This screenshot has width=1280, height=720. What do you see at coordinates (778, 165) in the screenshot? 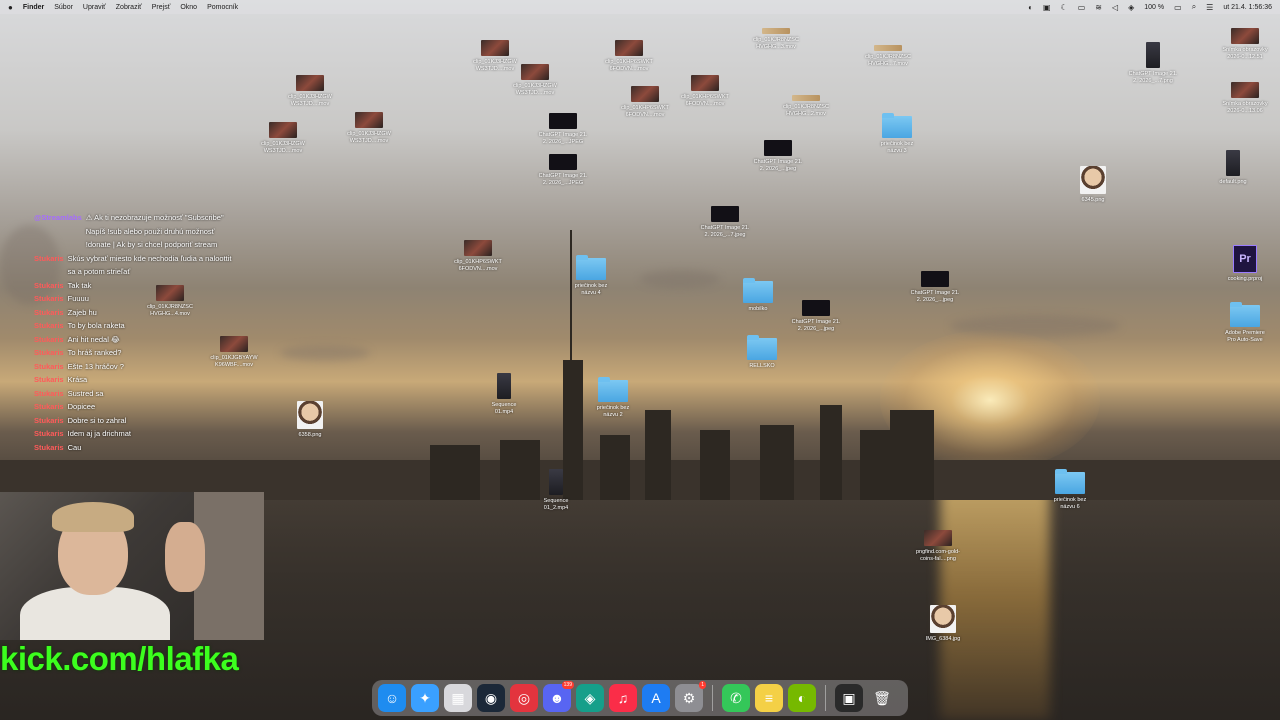
I see `file-label: ChatGPT Image 21. 2. 2026_...jpeg` at bounding box center [778, 165].